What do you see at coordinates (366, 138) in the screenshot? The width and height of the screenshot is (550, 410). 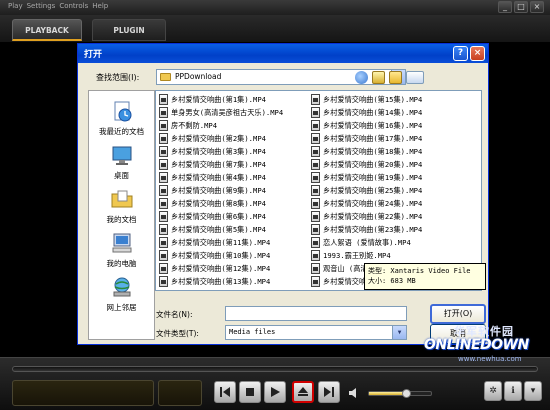 I see `file-item: 乡村爱情交响曲(第17集).MP4` at bounding box center [366, 138].